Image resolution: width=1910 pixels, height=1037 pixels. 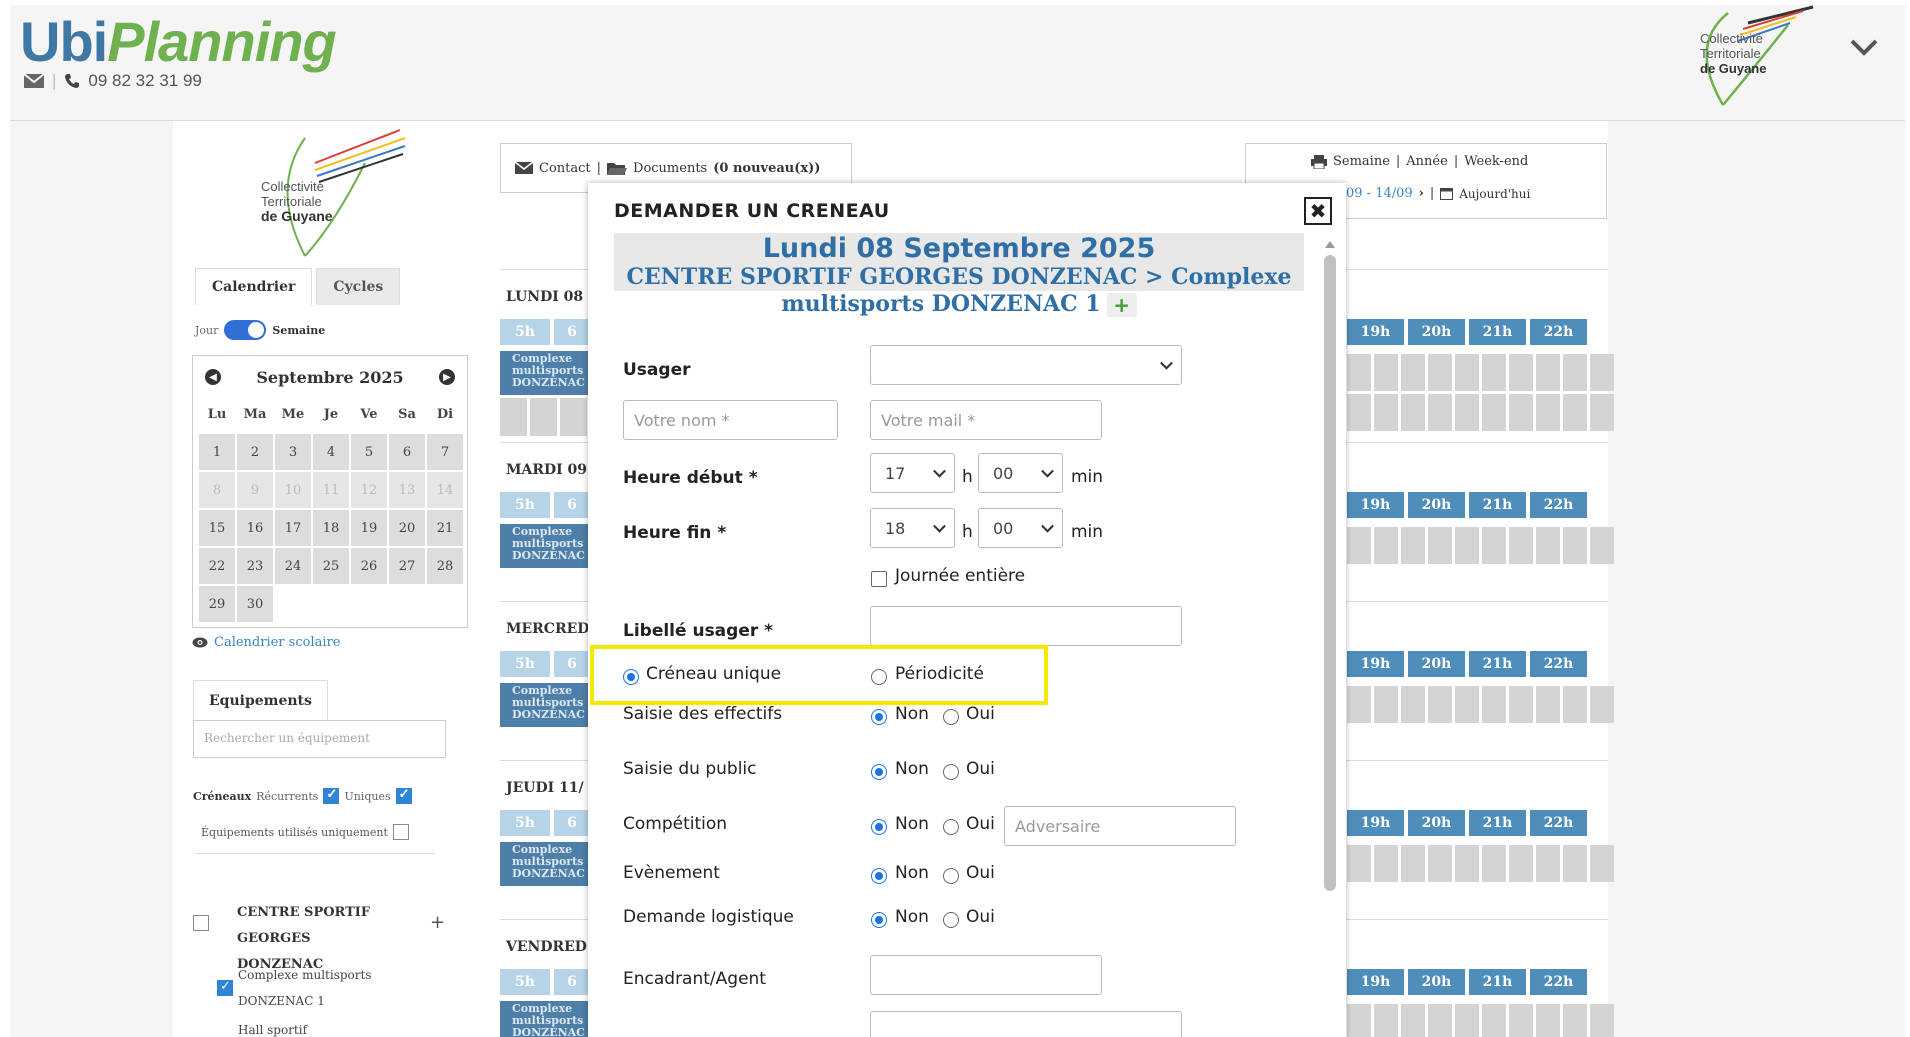 What do you see at coordinates (331, 452) in the screenshot?
I see `calendar-day: 4` at bounding box center [331, 452].